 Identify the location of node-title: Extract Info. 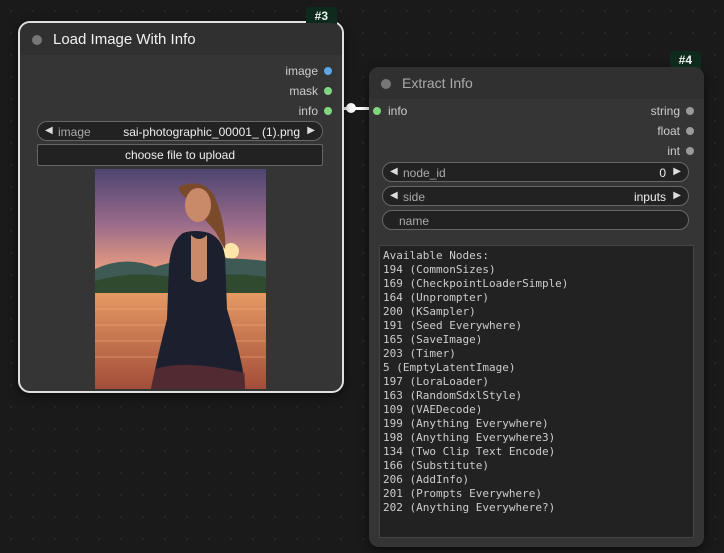
(437, 83).